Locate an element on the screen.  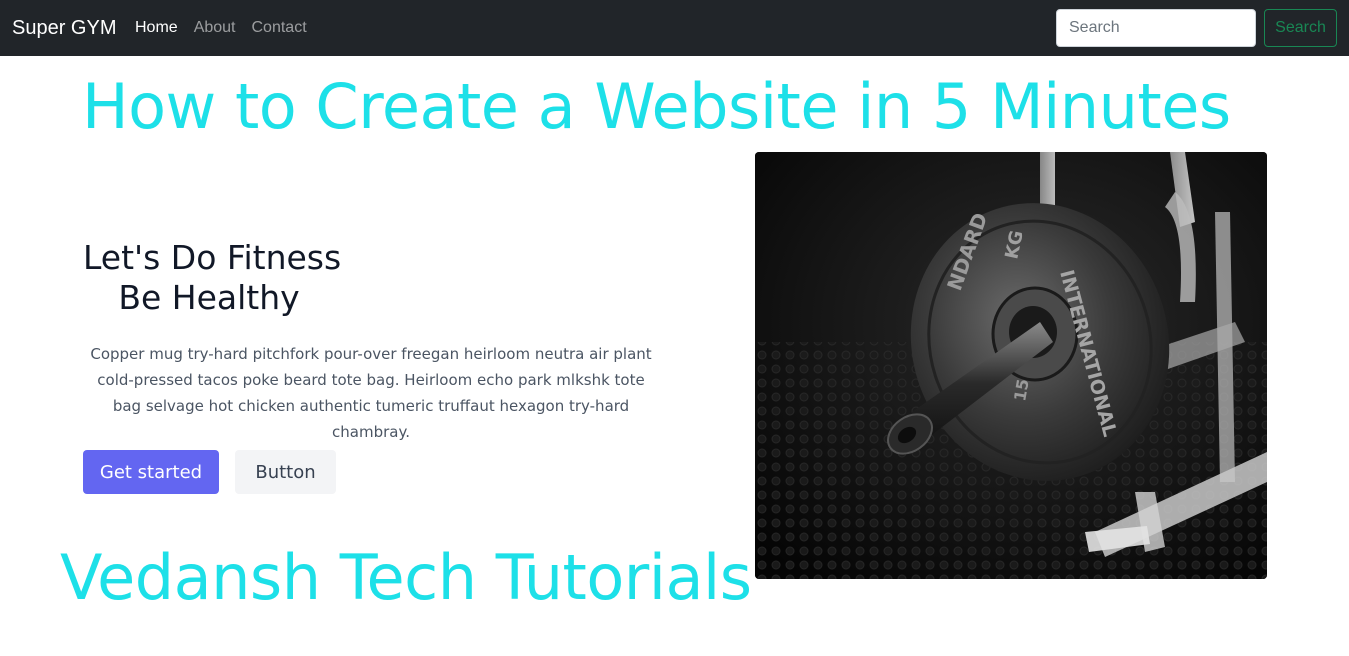
hero-title-line-2: Be Healthy is located at coordinates (209, 297).